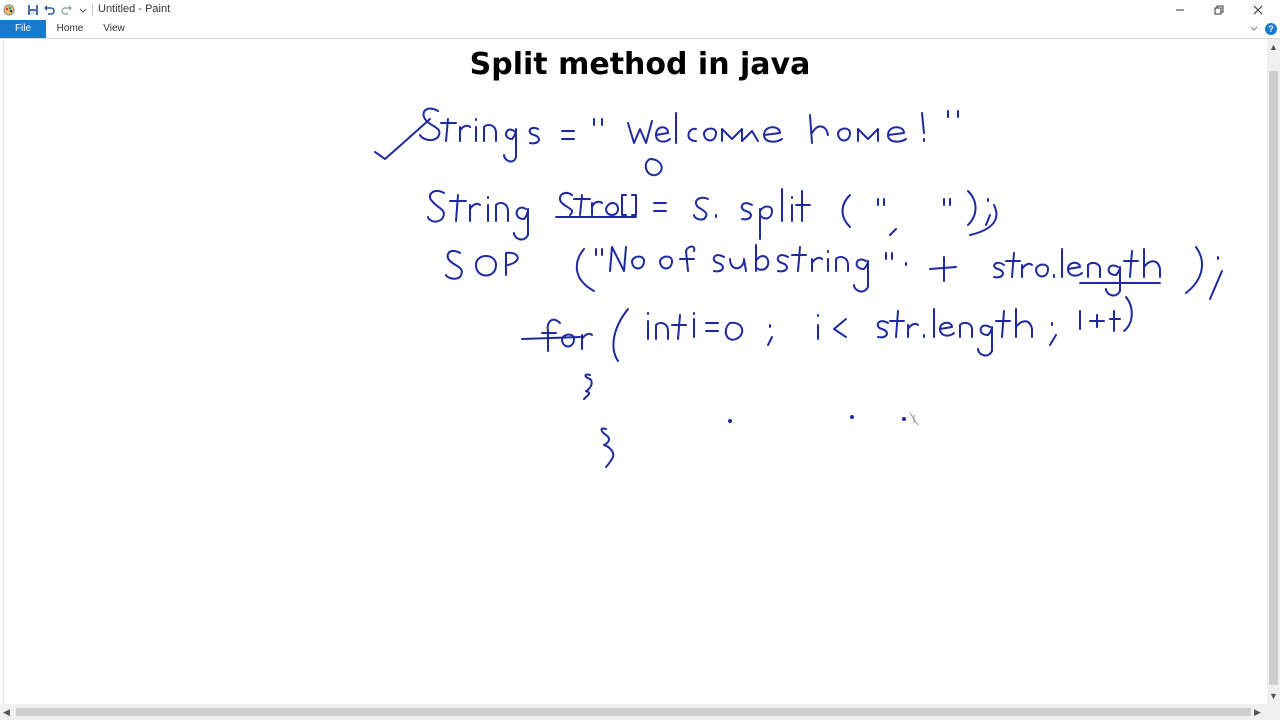  I want to click on vertical-scroll-thumb, so click(1273, 378).